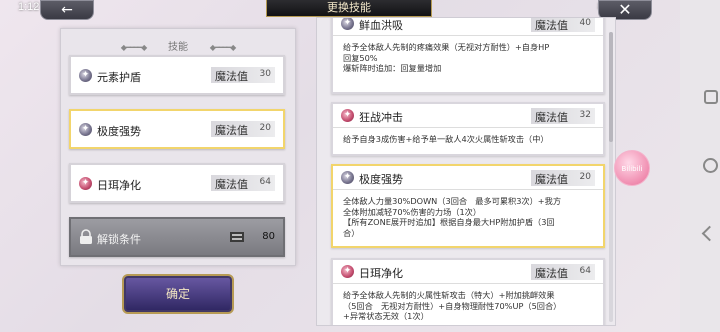  Describe the element at coordinates (446, 139) in the screenshot. I see `desc-line: 给予自身3成伤害+给予单一敌人4次火属性斩攻击（中）` at that location.